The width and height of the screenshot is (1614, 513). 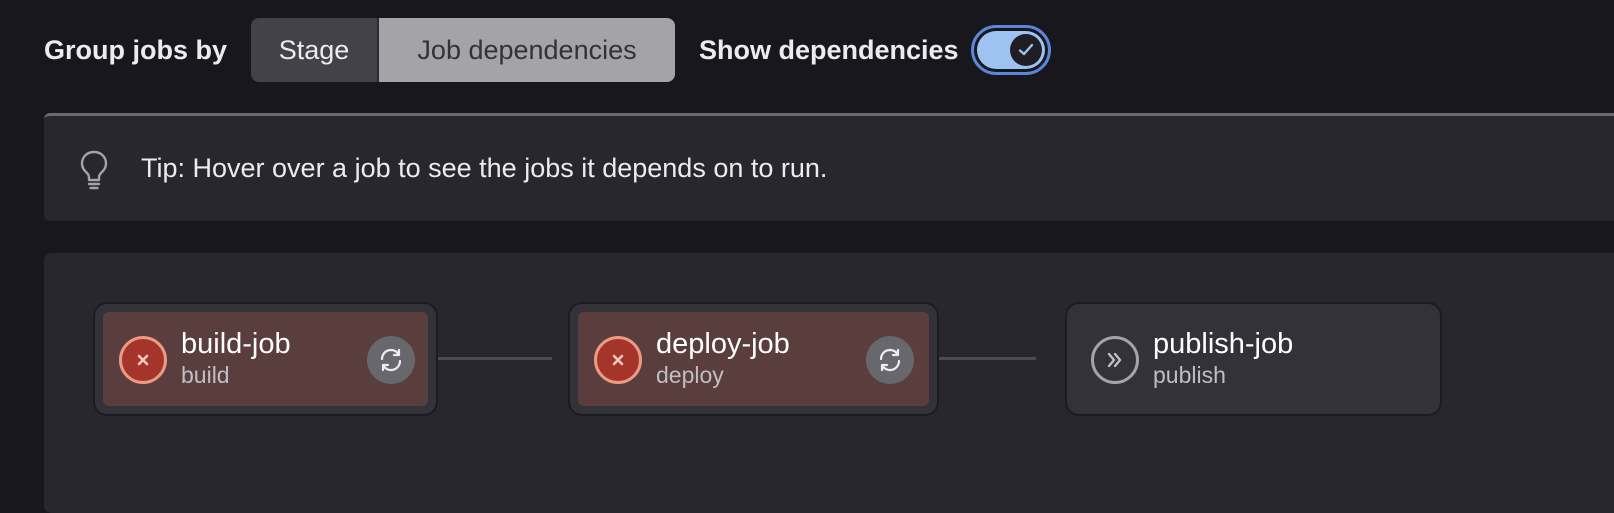 I want to click on skipped-status-icon, so click(x=1115, y=360).